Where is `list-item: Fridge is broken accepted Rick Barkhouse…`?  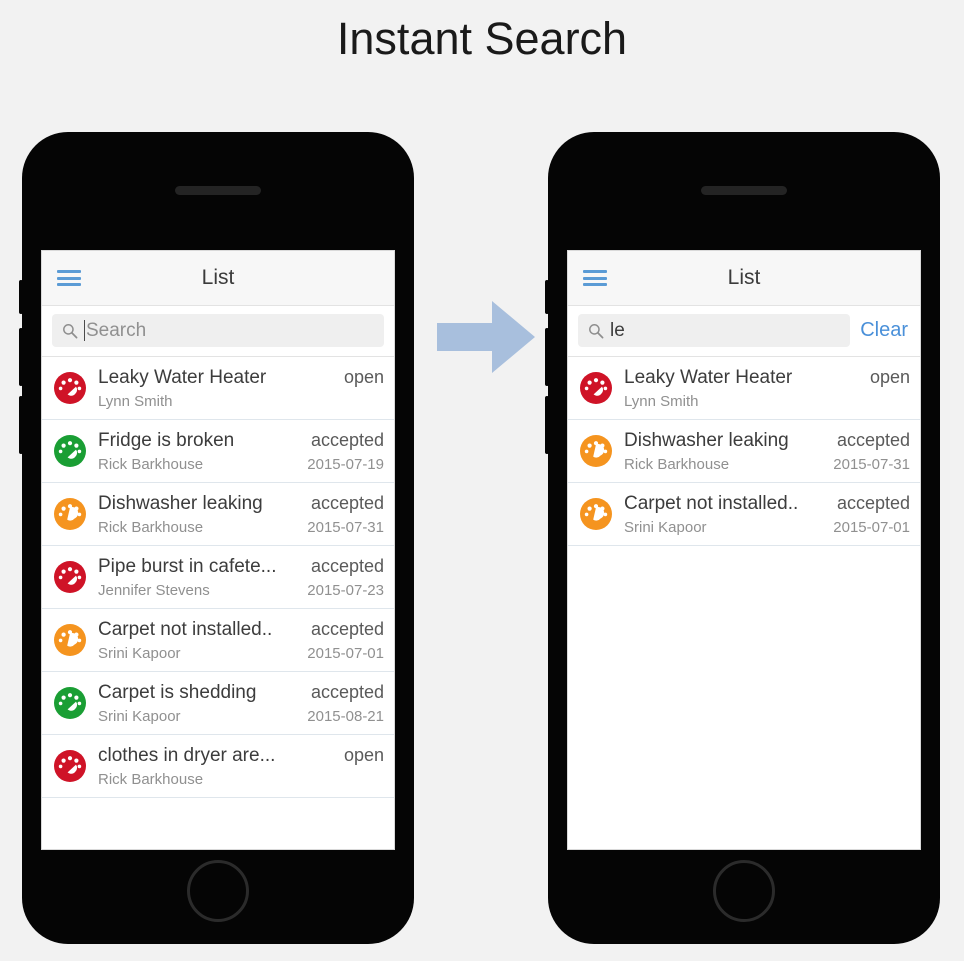 list-item: Fridge is broken accepted Rick Barkhouse… is located at coordinates (218, 451).